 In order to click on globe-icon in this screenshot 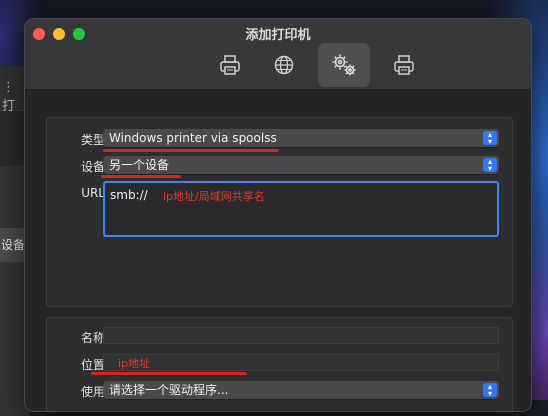, I will do `click(284, 65)`.